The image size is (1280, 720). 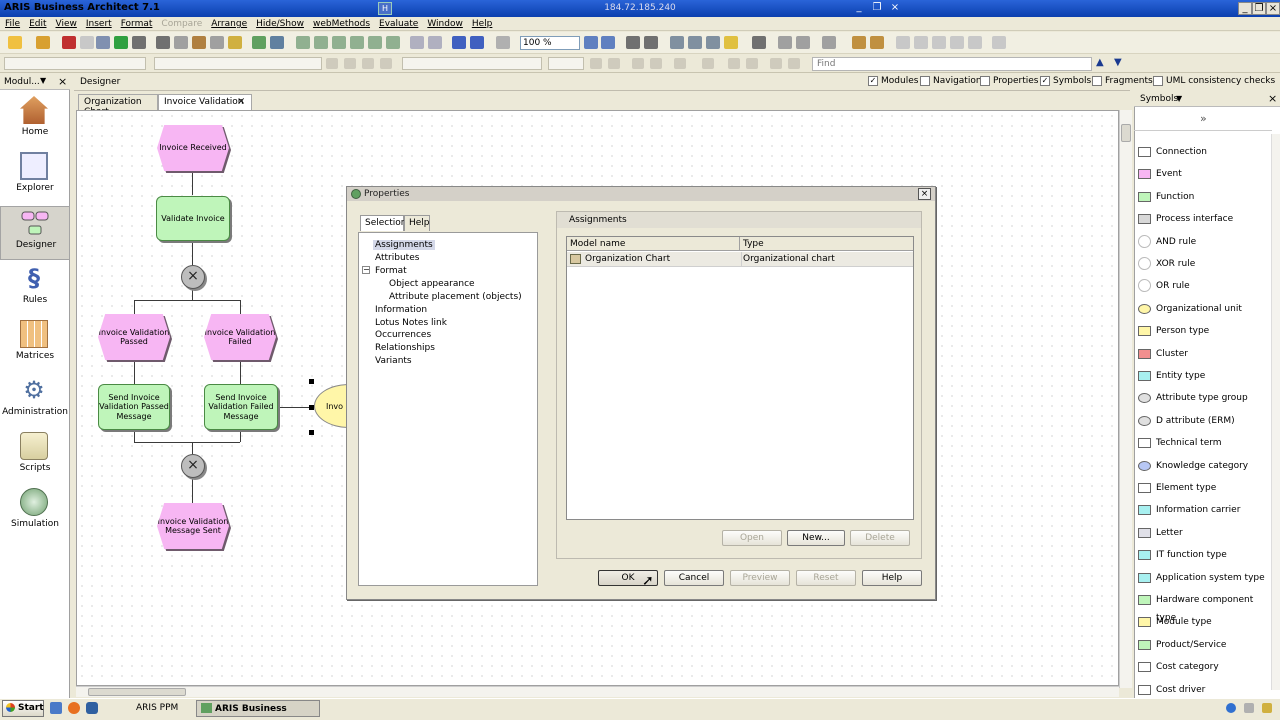 What do you see at coordinates (1118, 62) in the screenshot?
I see `find-down-icon: ▼` at bounding box center [1118, 62].